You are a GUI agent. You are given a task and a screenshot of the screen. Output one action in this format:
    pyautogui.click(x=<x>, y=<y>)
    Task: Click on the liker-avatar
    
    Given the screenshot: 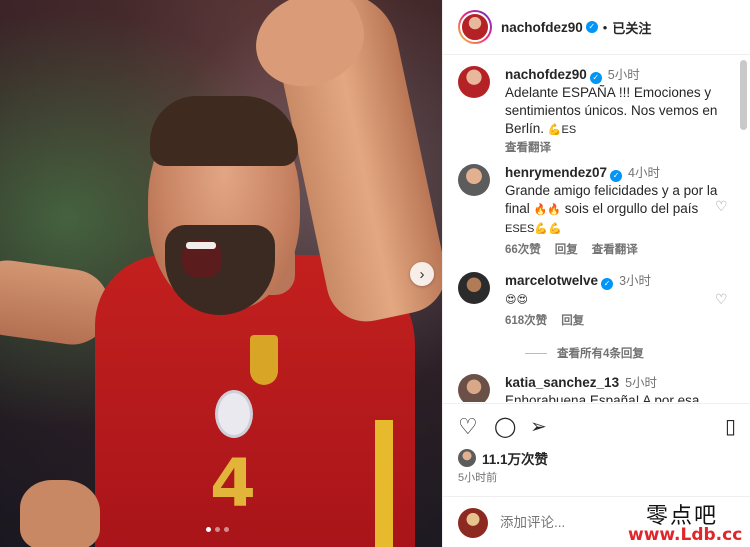 What is the action you would take?
    pyautogui.click(x=467, y=458)
    